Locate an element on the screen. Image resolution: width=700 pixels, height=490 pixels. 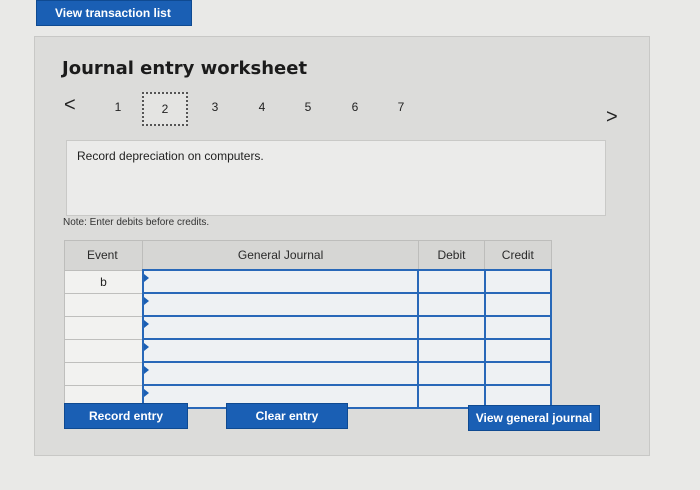
page-7: 7 is located at coordinates (401, 107).